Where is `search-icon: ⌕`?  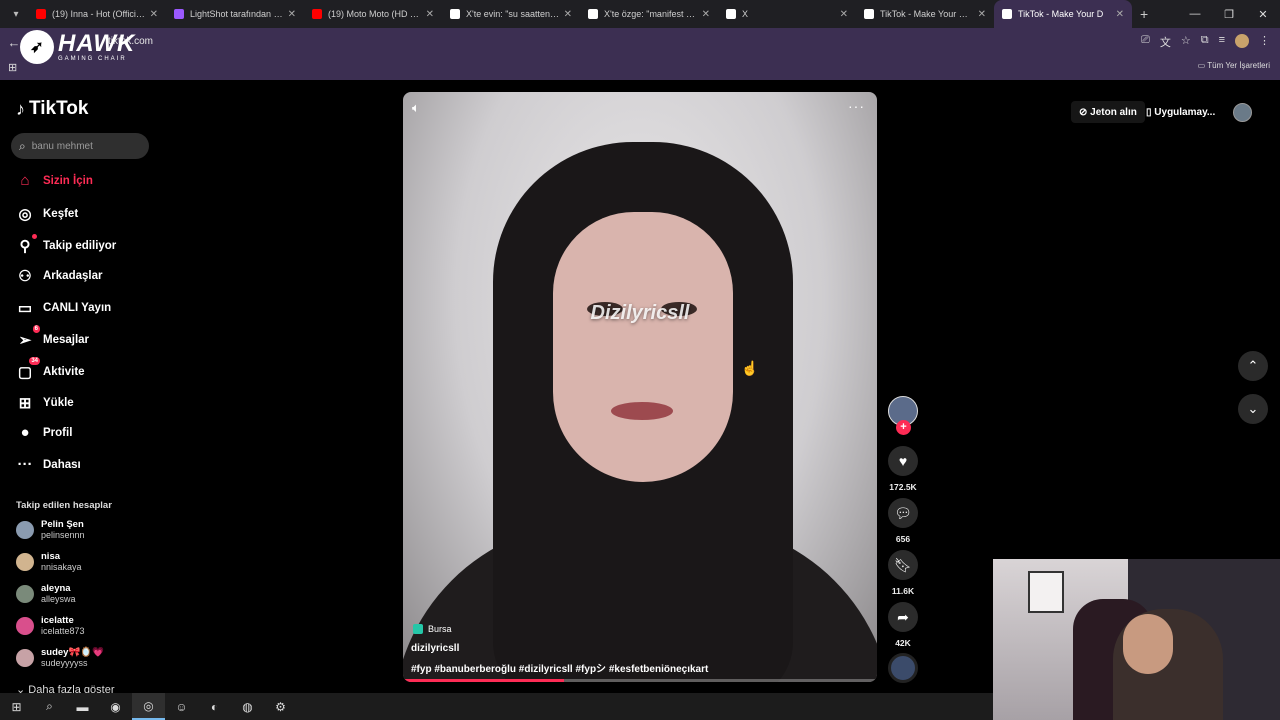
search-icon: ⌕ is located at coordinates (49, 706).